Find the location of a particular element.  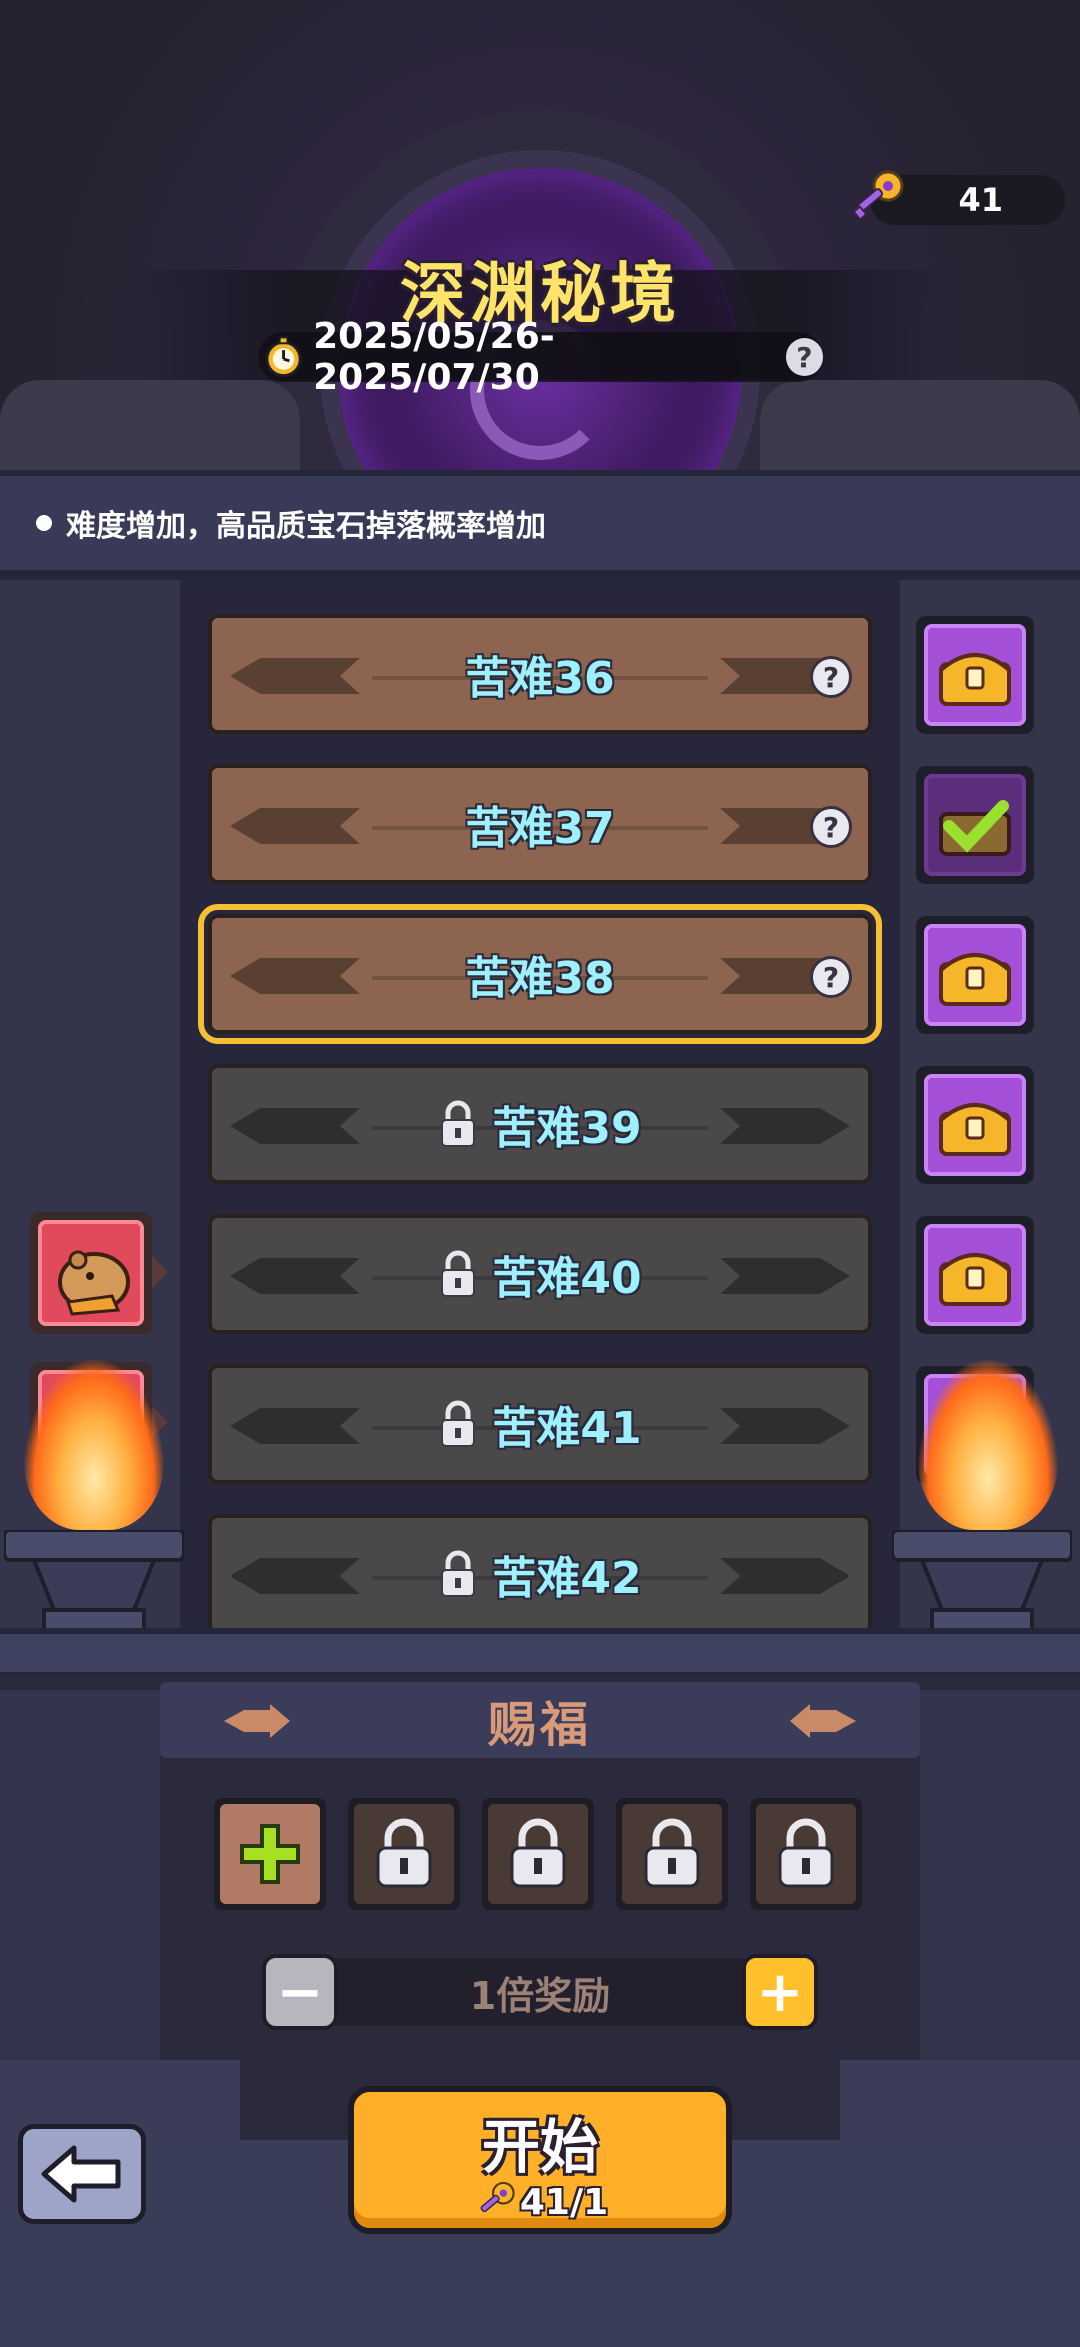

level-row-41: 苦难41 is located at coordinates (540, 1424).